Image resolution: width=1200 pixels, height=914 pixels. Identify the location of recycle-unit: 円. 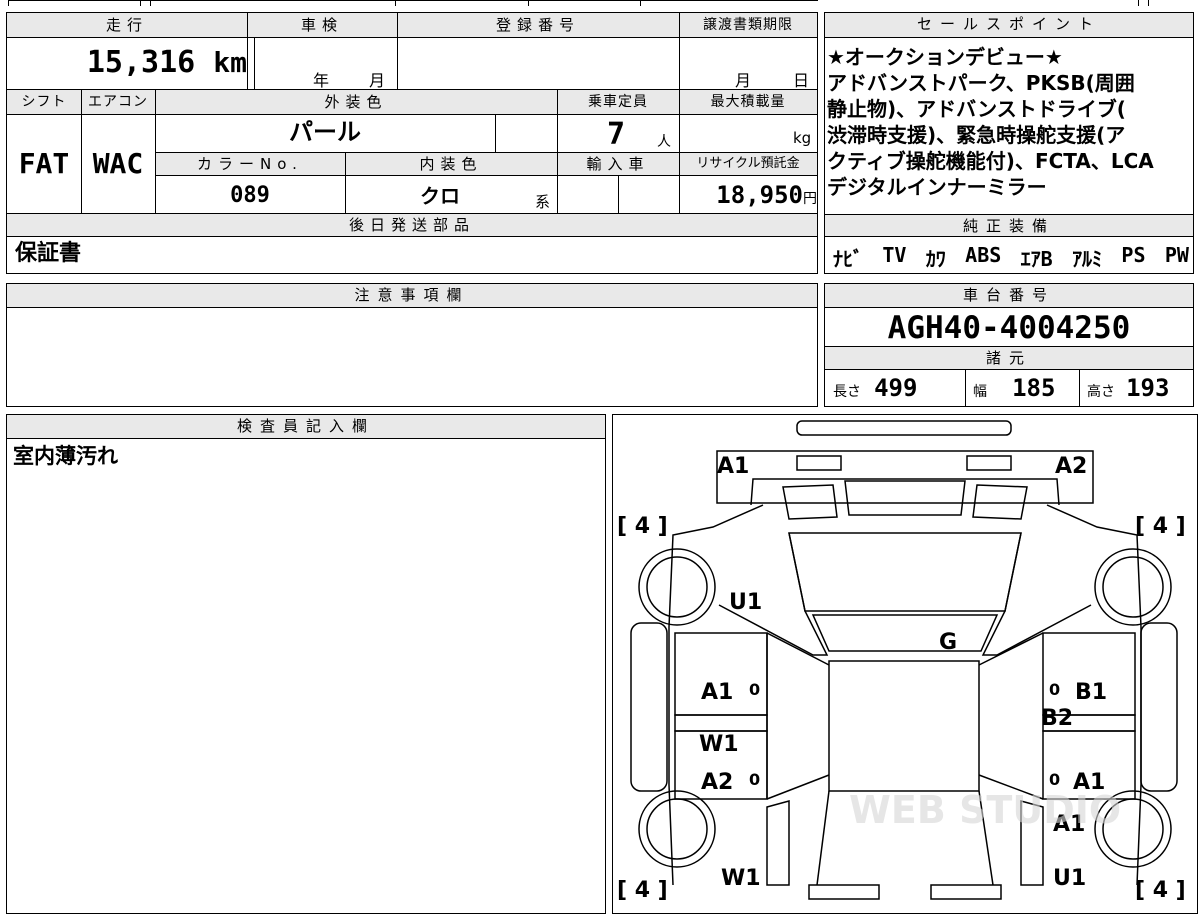
(810, 199).